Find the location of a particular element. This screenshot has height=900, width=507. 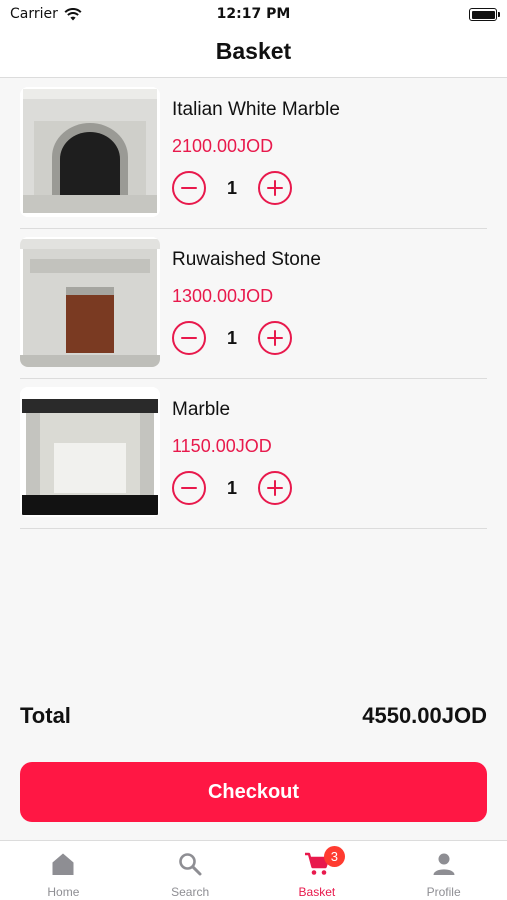

nav-header: Basket is located at coordinates (253, 53).